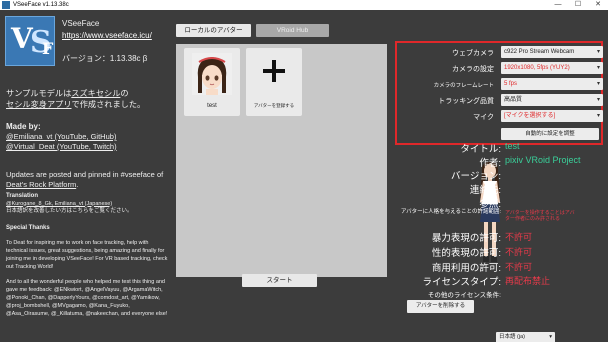  I want to click on deat-links: @Virtual_Deat (YouTube, Twitch), so click(61, 146).